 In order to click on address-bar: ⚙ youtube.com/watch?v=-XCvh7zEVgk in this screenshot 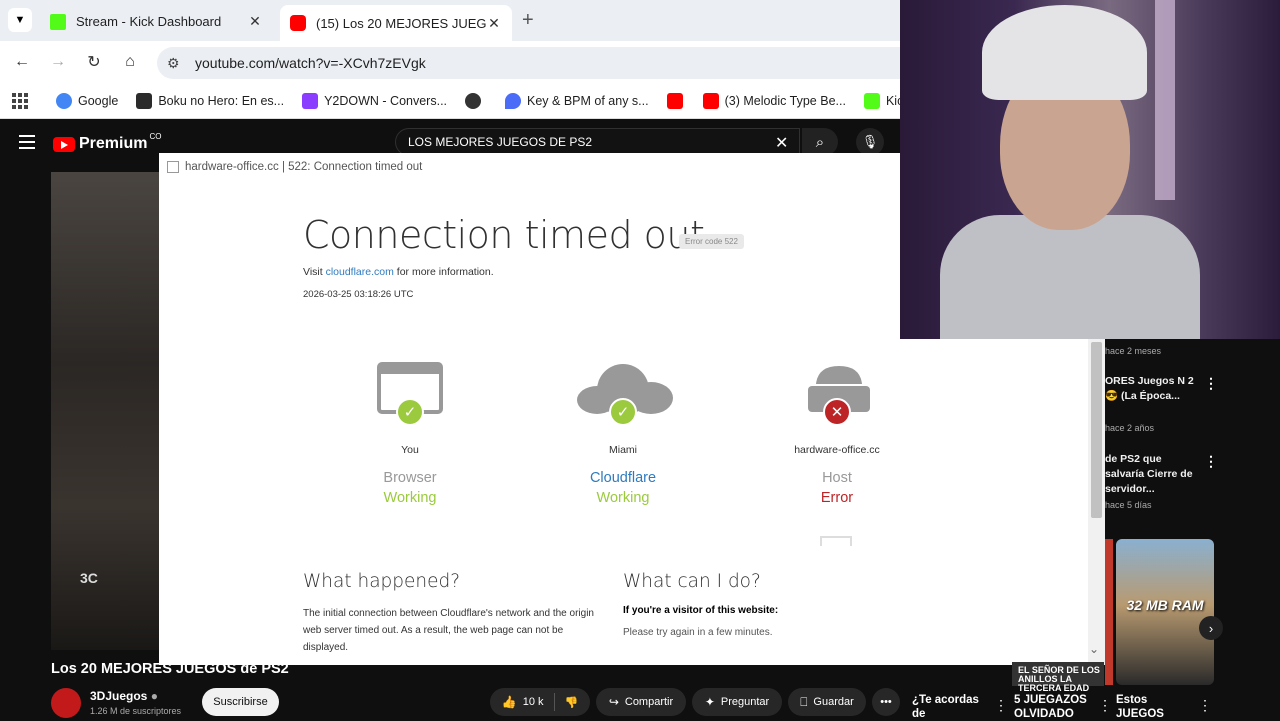, I will do `click(528, 63)`.